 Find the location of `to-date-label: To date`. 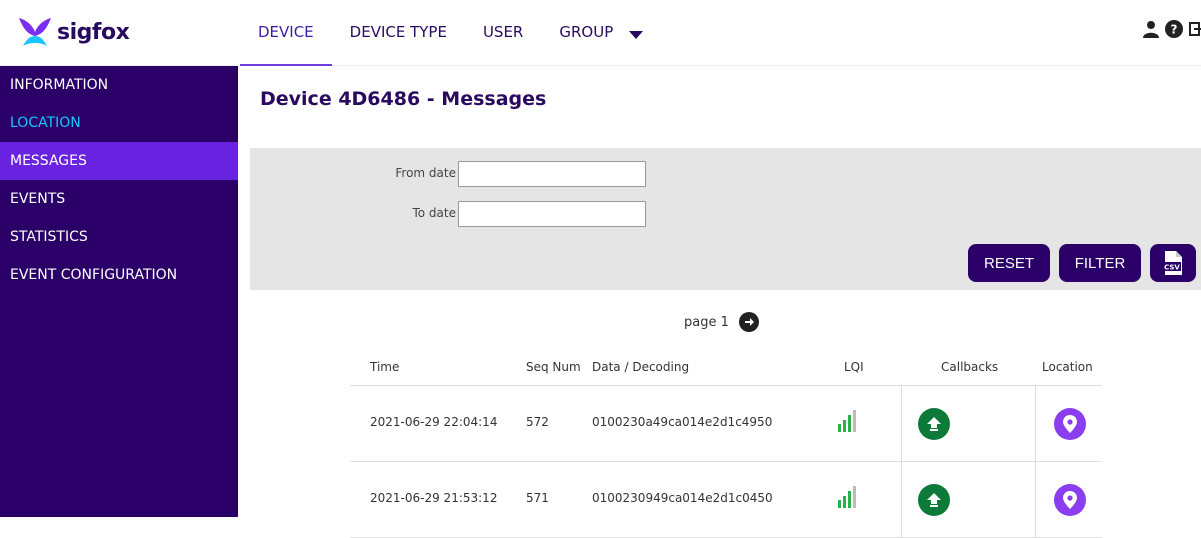

to-date-label: To date is located at coordinates (434, 213).